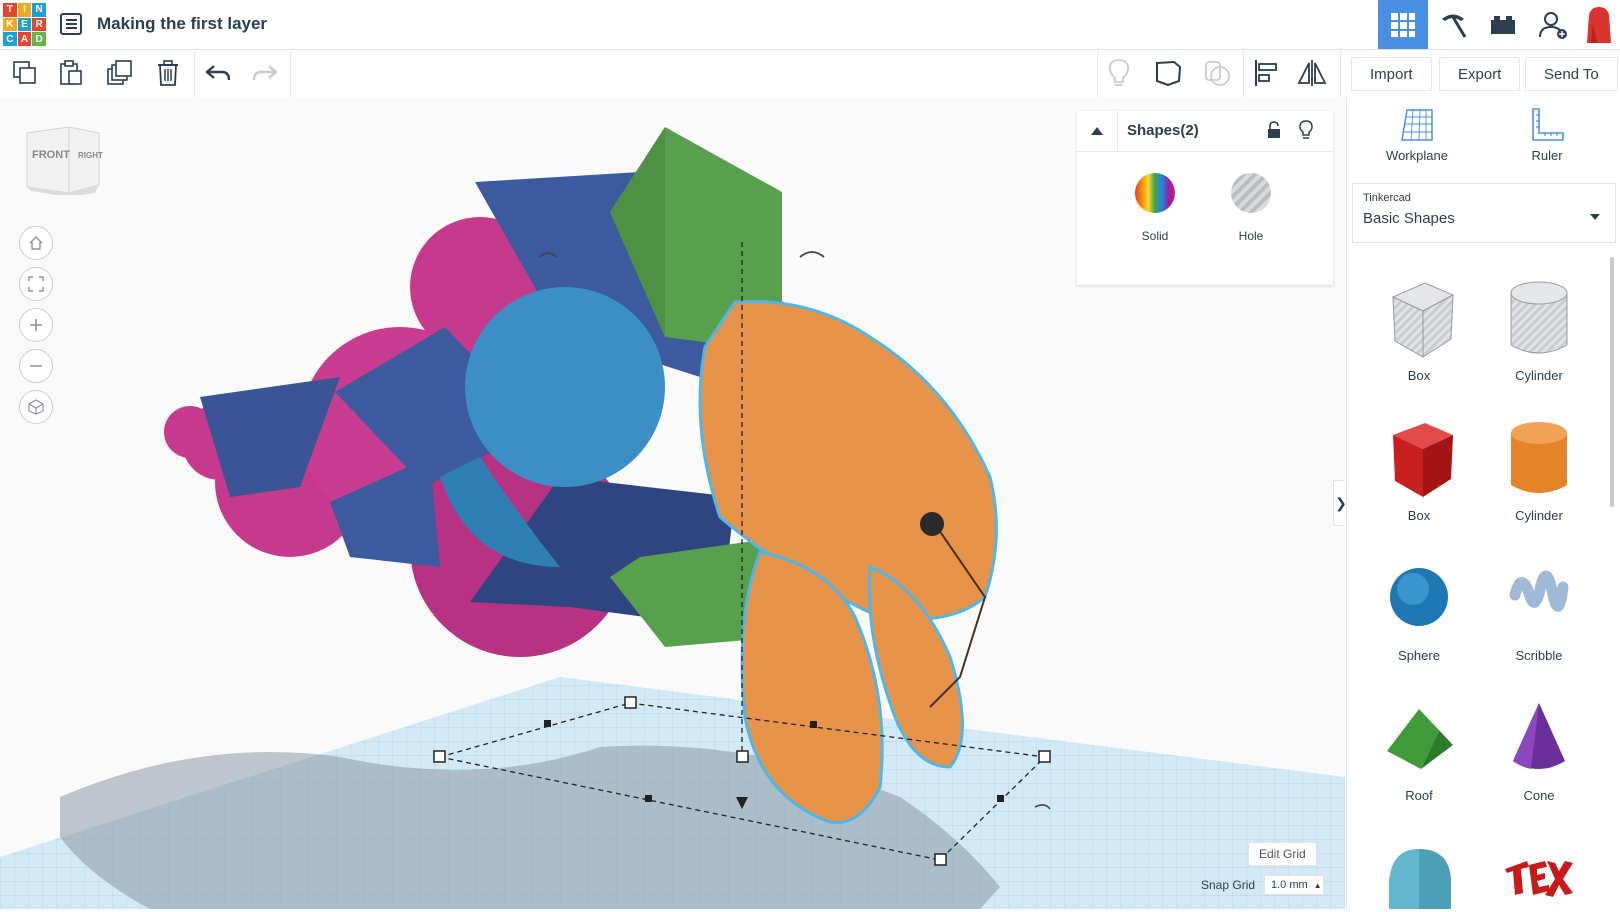 Image resolution: width=1620 pixels, height=912 pixels. What do you see at coordinates (1419, 655) in the screenshot?
I see `shape-label: Sphere` at bounding box center [1419, 655].